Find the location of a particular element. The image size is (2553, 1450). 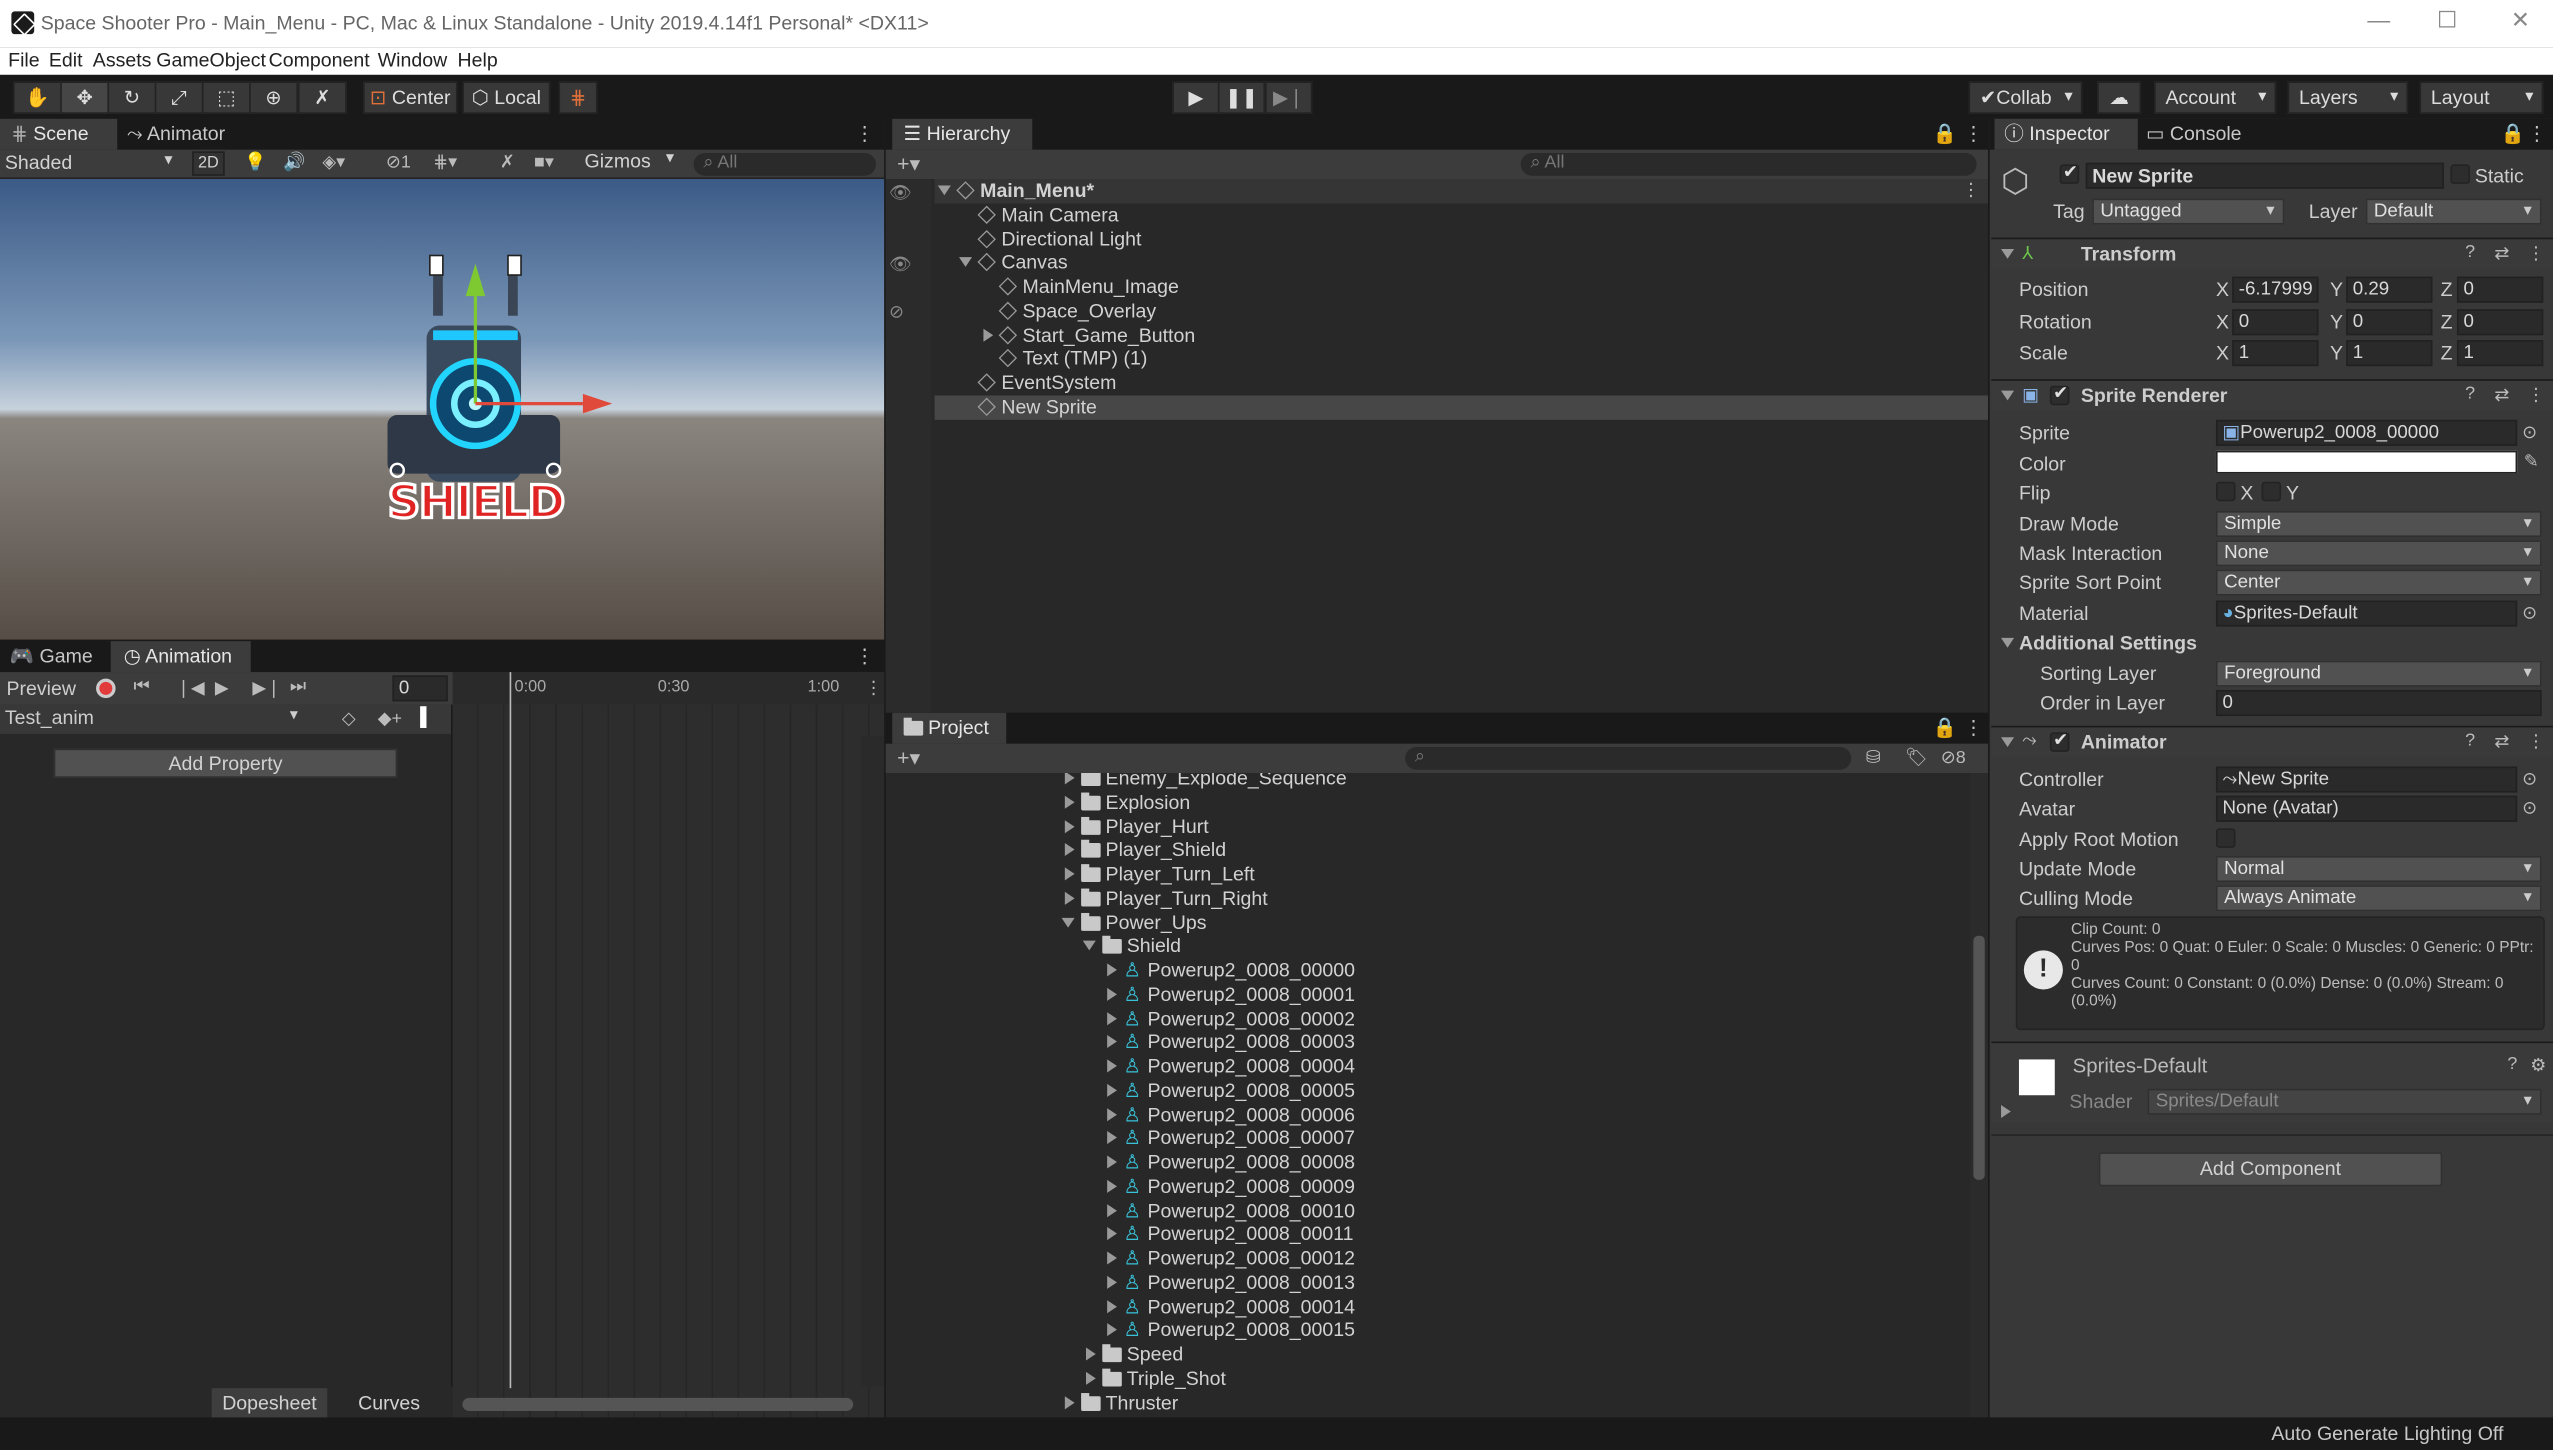

active-checkbox is located at coordinates (2069, 172).